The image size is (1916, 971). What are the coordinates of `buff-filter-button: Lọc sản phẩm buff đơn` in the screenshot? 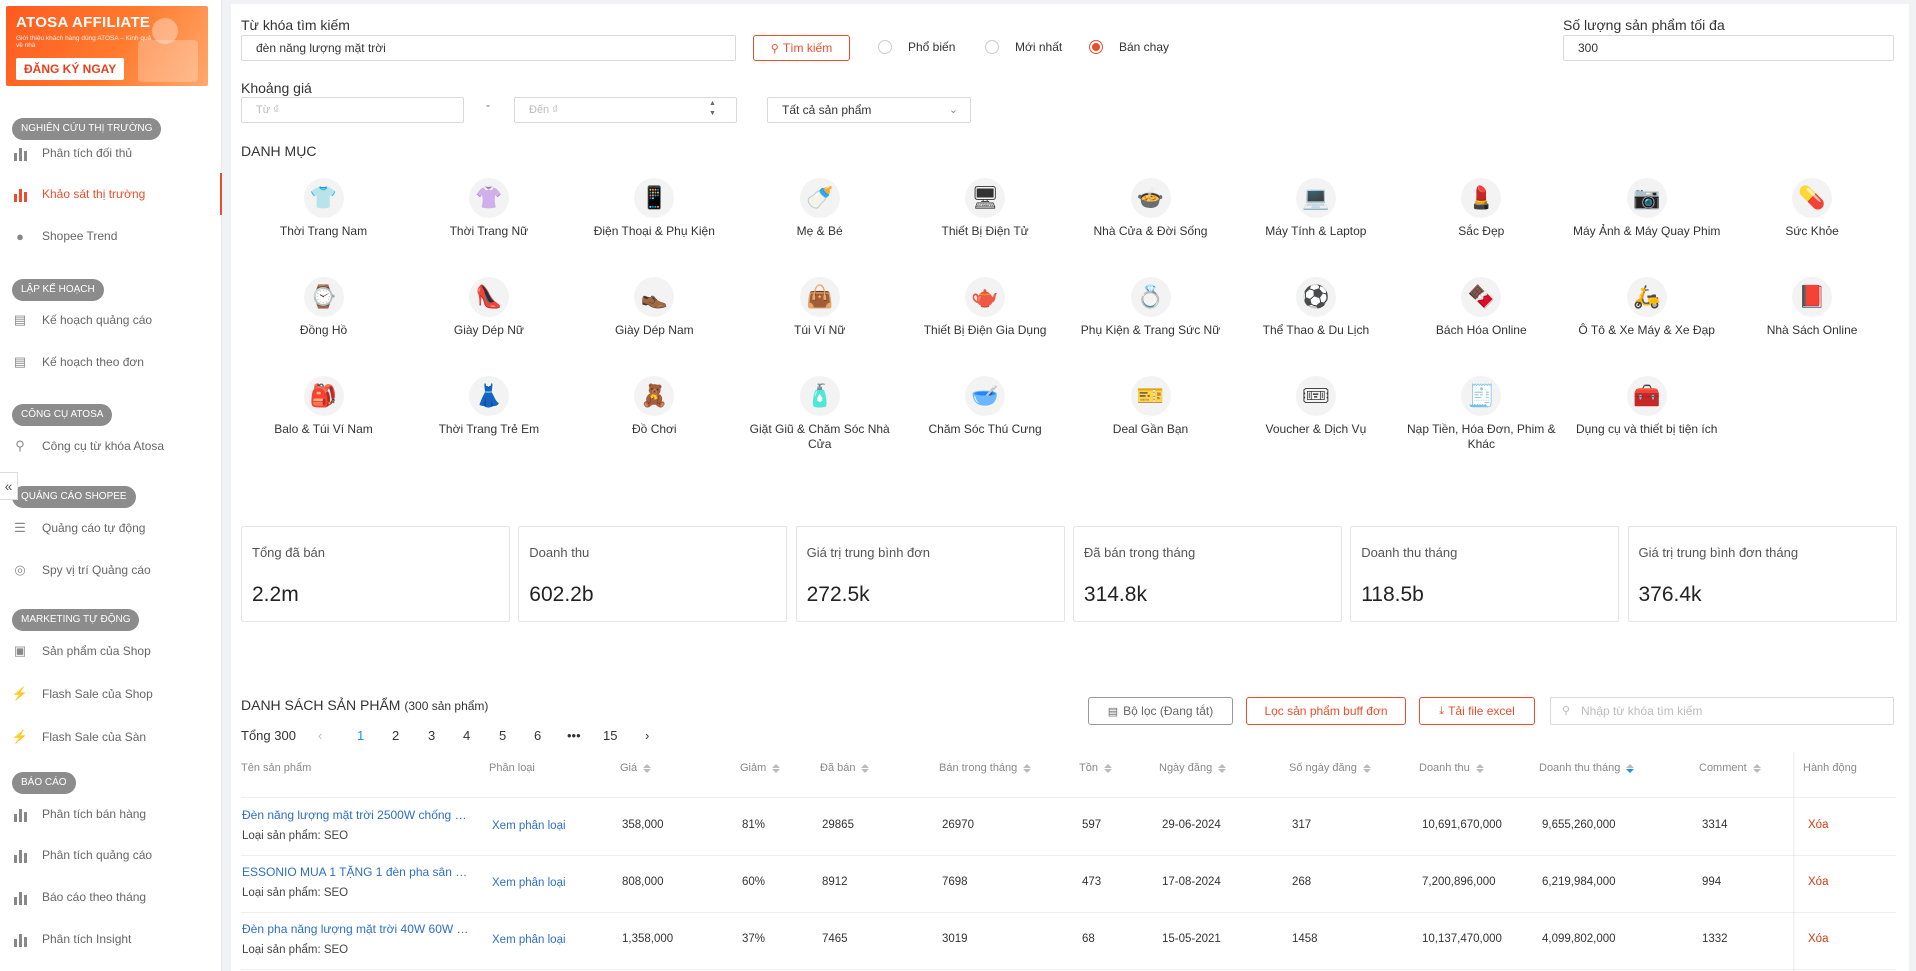 It's located at (1326, 711).